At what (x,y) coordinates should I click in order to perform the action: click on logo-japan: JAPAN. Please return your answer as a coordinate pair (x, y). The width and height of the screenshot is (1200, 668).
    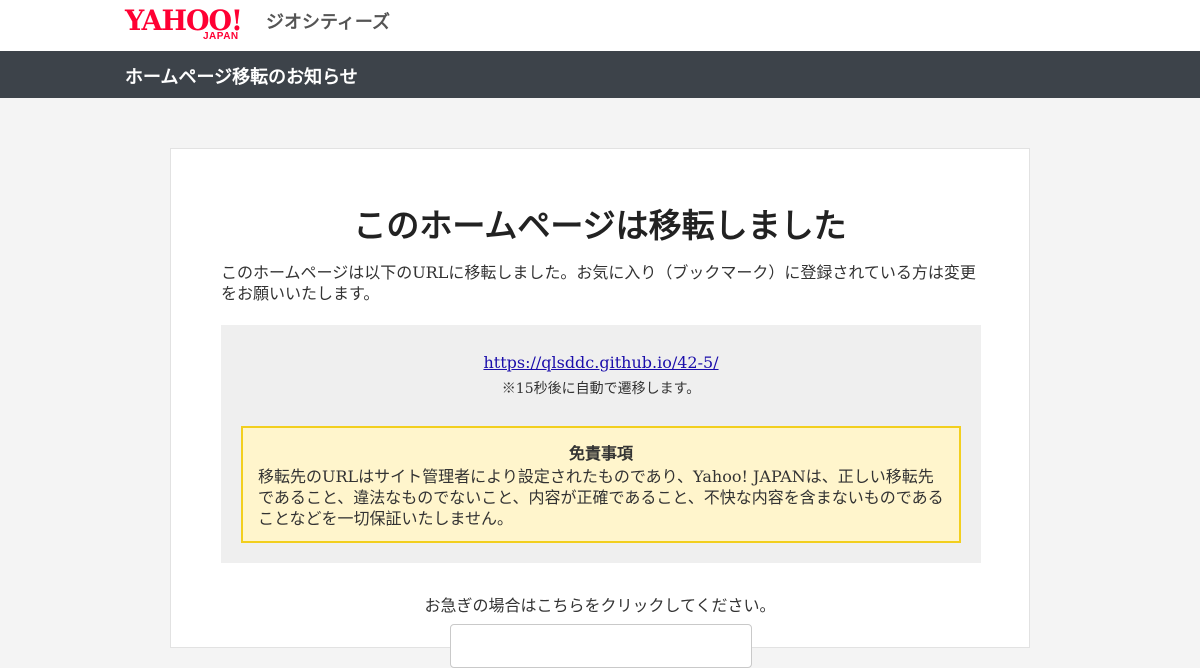
    Looking at the image, I should click on (221, 36).